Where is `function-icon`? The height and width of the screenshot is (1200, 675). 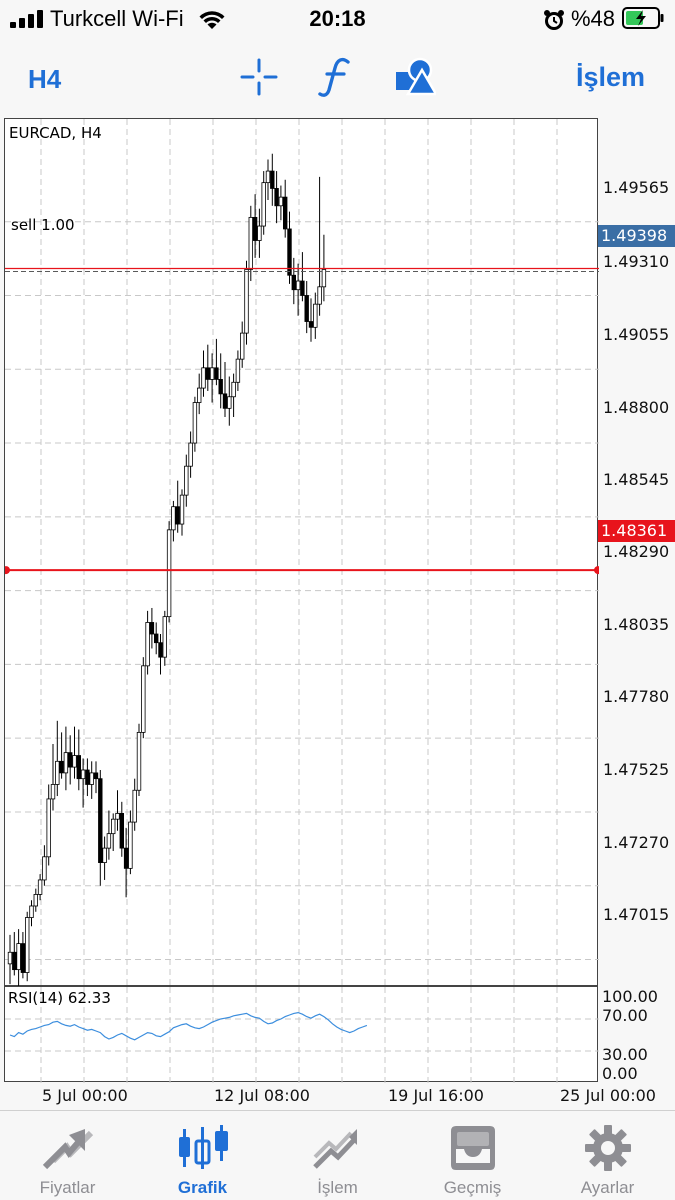
function-icon is located at coordinates (336, 77).